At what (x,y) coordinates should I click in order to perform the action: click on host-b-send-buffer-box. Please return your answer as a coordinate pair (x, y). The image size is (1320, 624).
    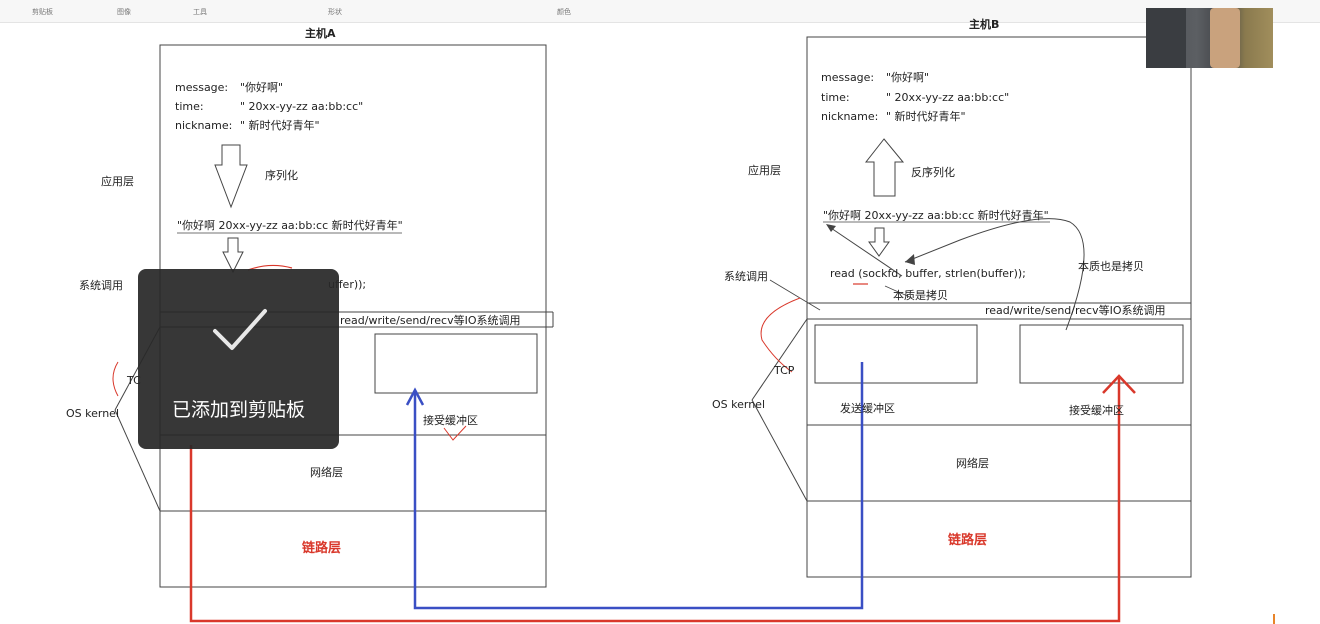
    Looking at the image, I should click on (896, 354).